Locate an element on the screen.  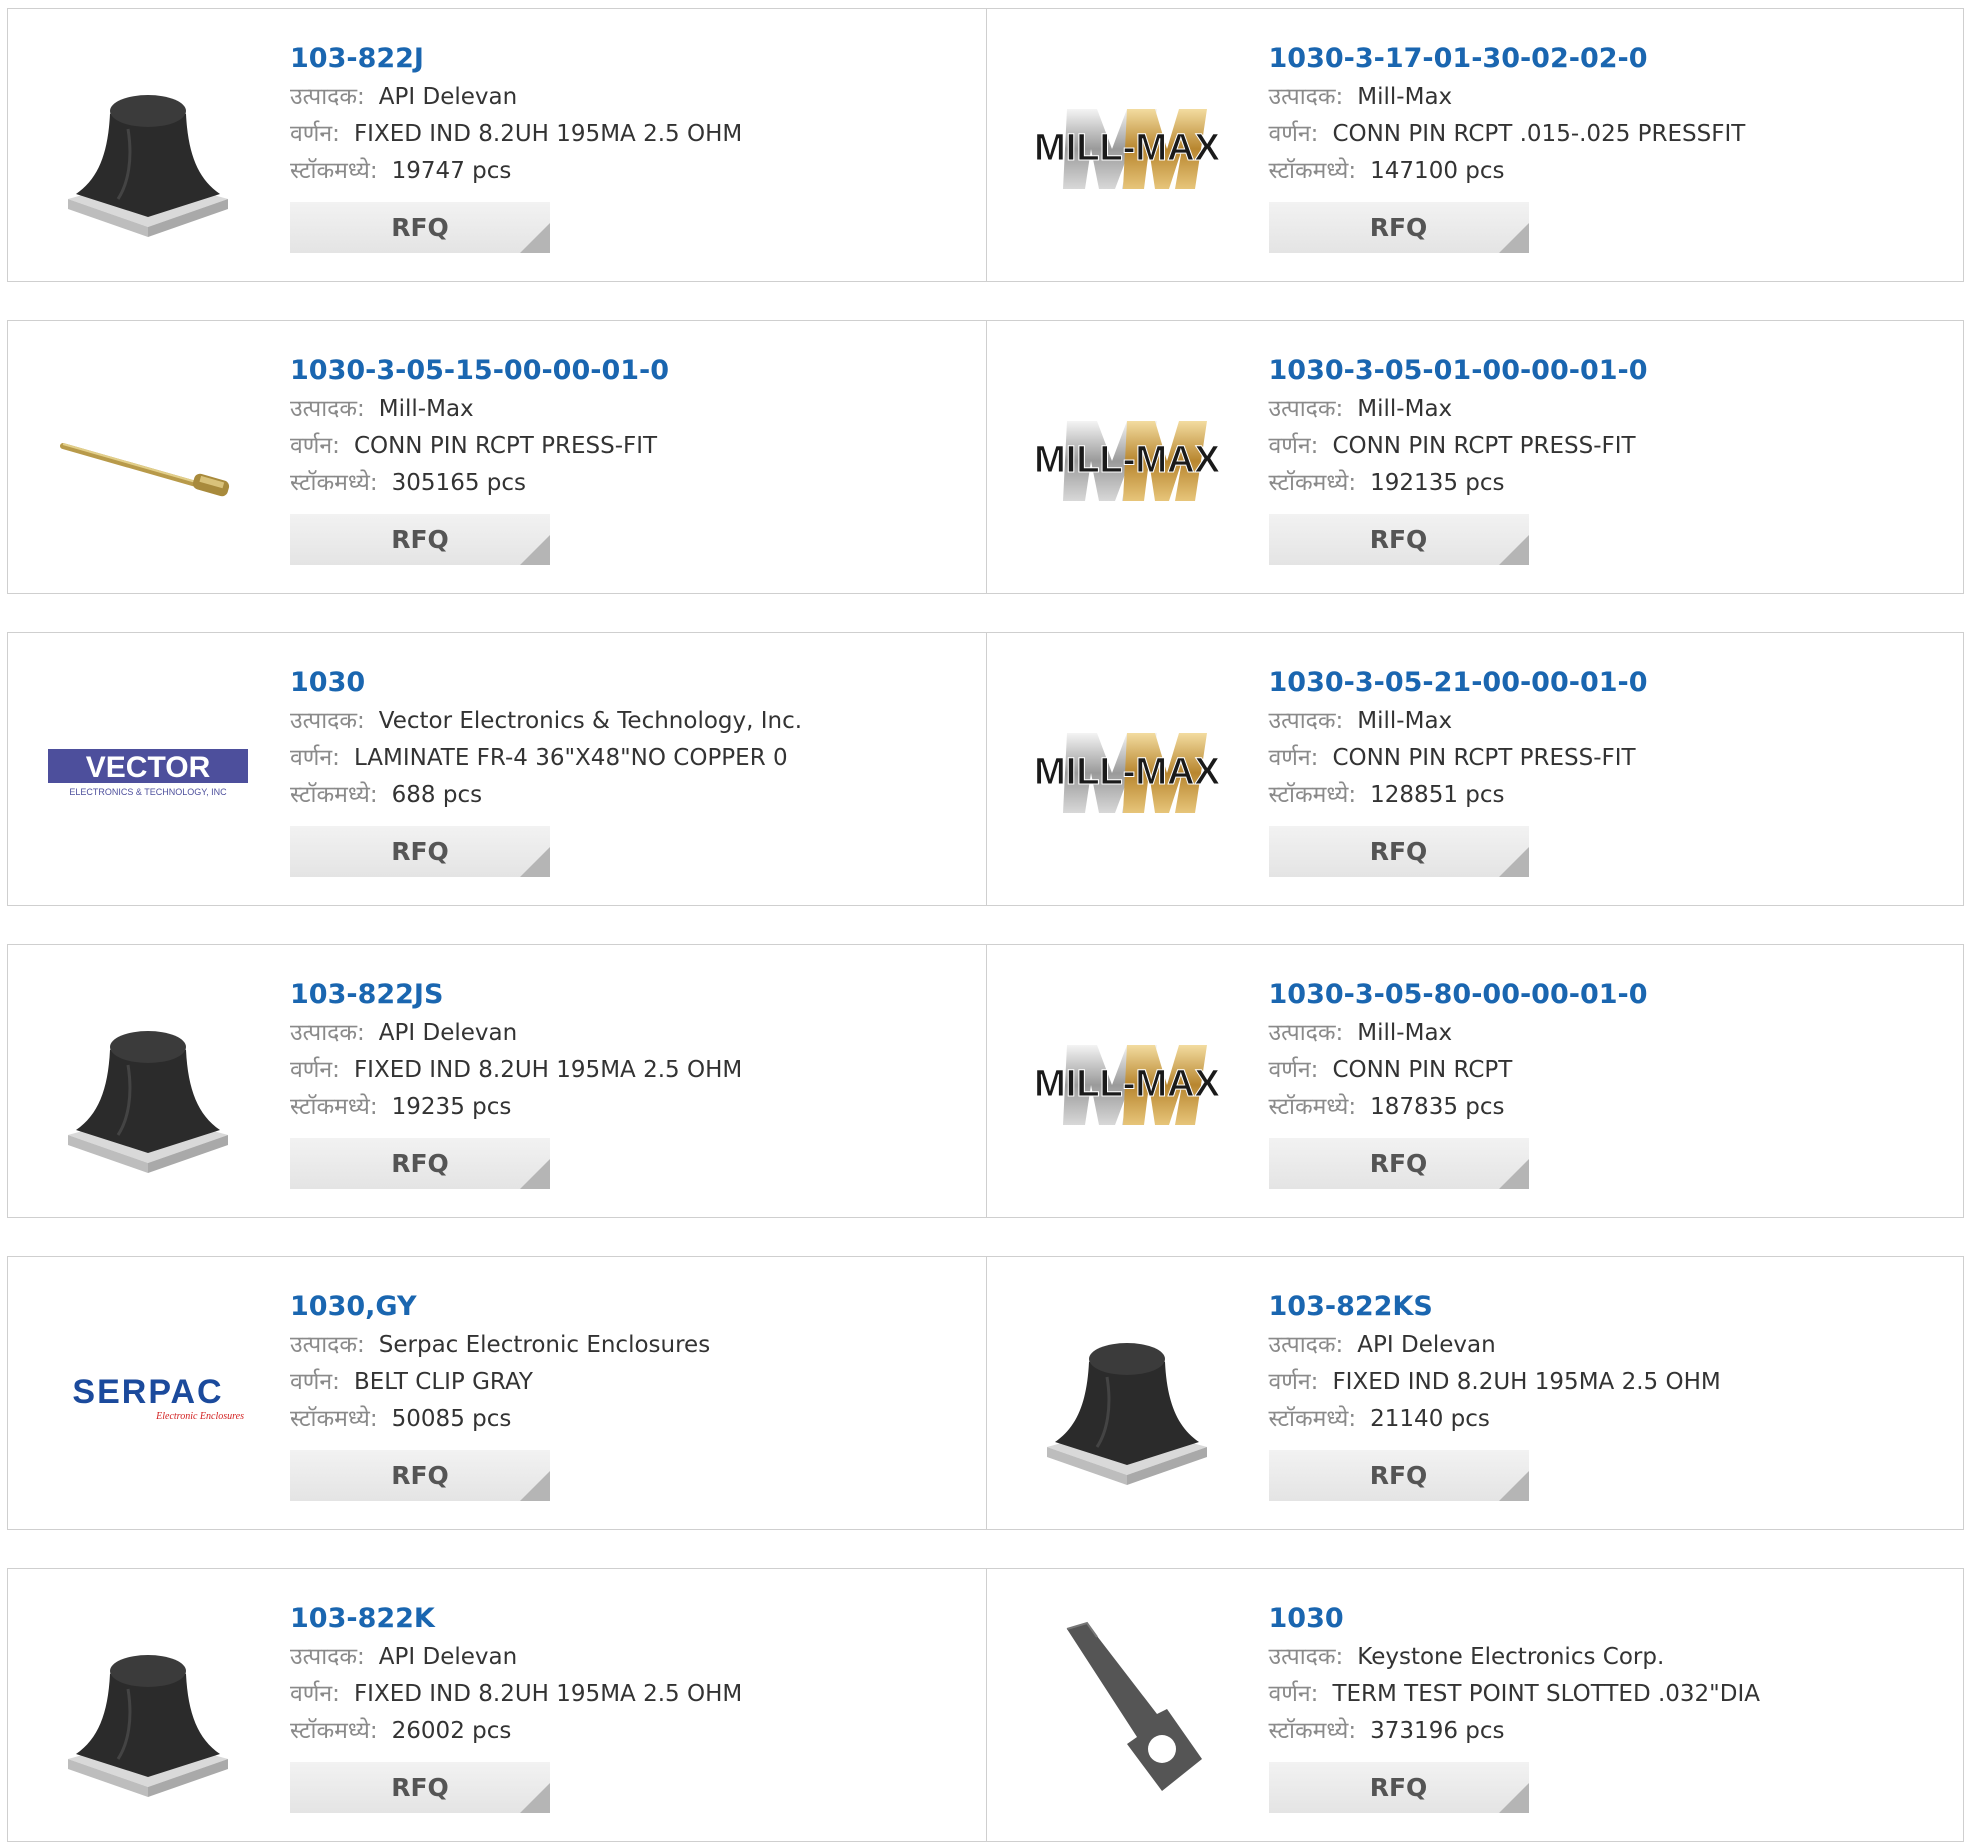
part-number-link: 103-822JS is located at coordinates (633, 996).